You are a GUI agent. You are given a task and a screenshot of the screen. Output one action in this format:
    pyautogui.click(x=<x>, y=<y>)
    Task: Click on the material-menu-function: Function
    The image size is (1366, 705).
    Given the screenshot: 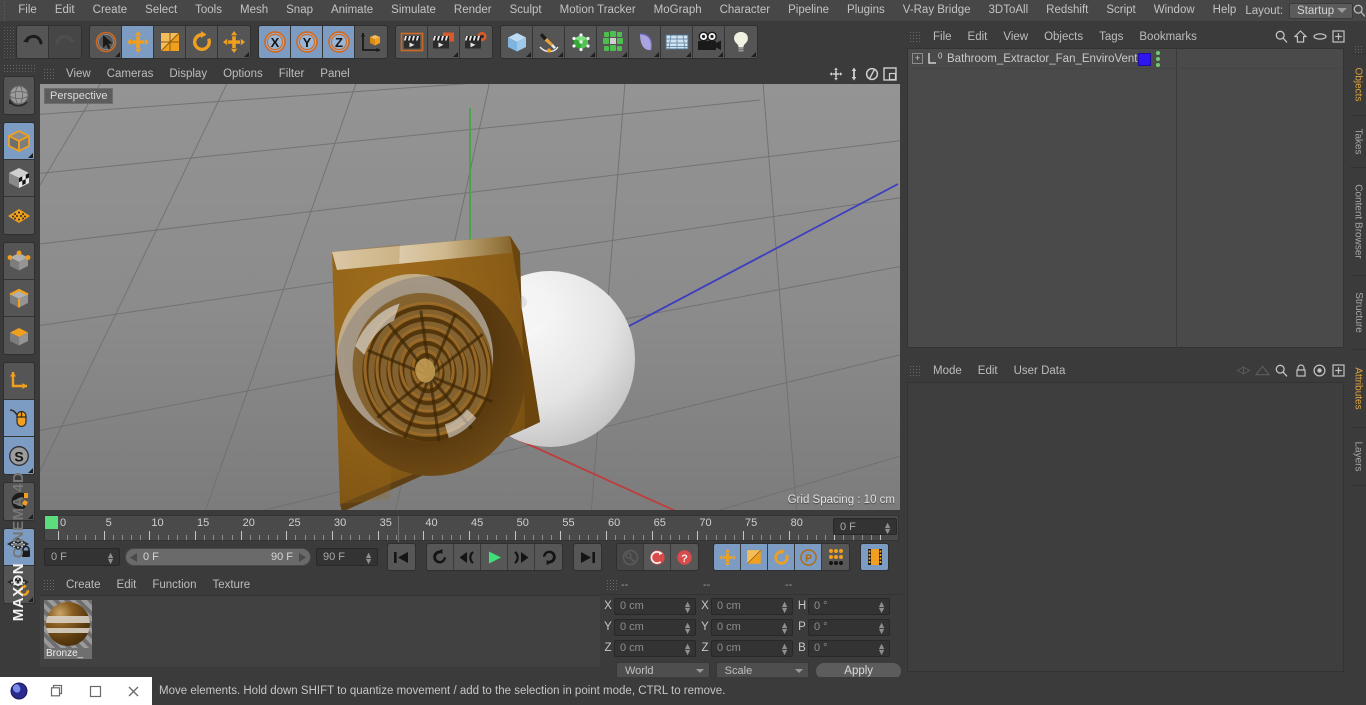 What is the action you would take?
    pyautogui.click(x=174, y=585)
    